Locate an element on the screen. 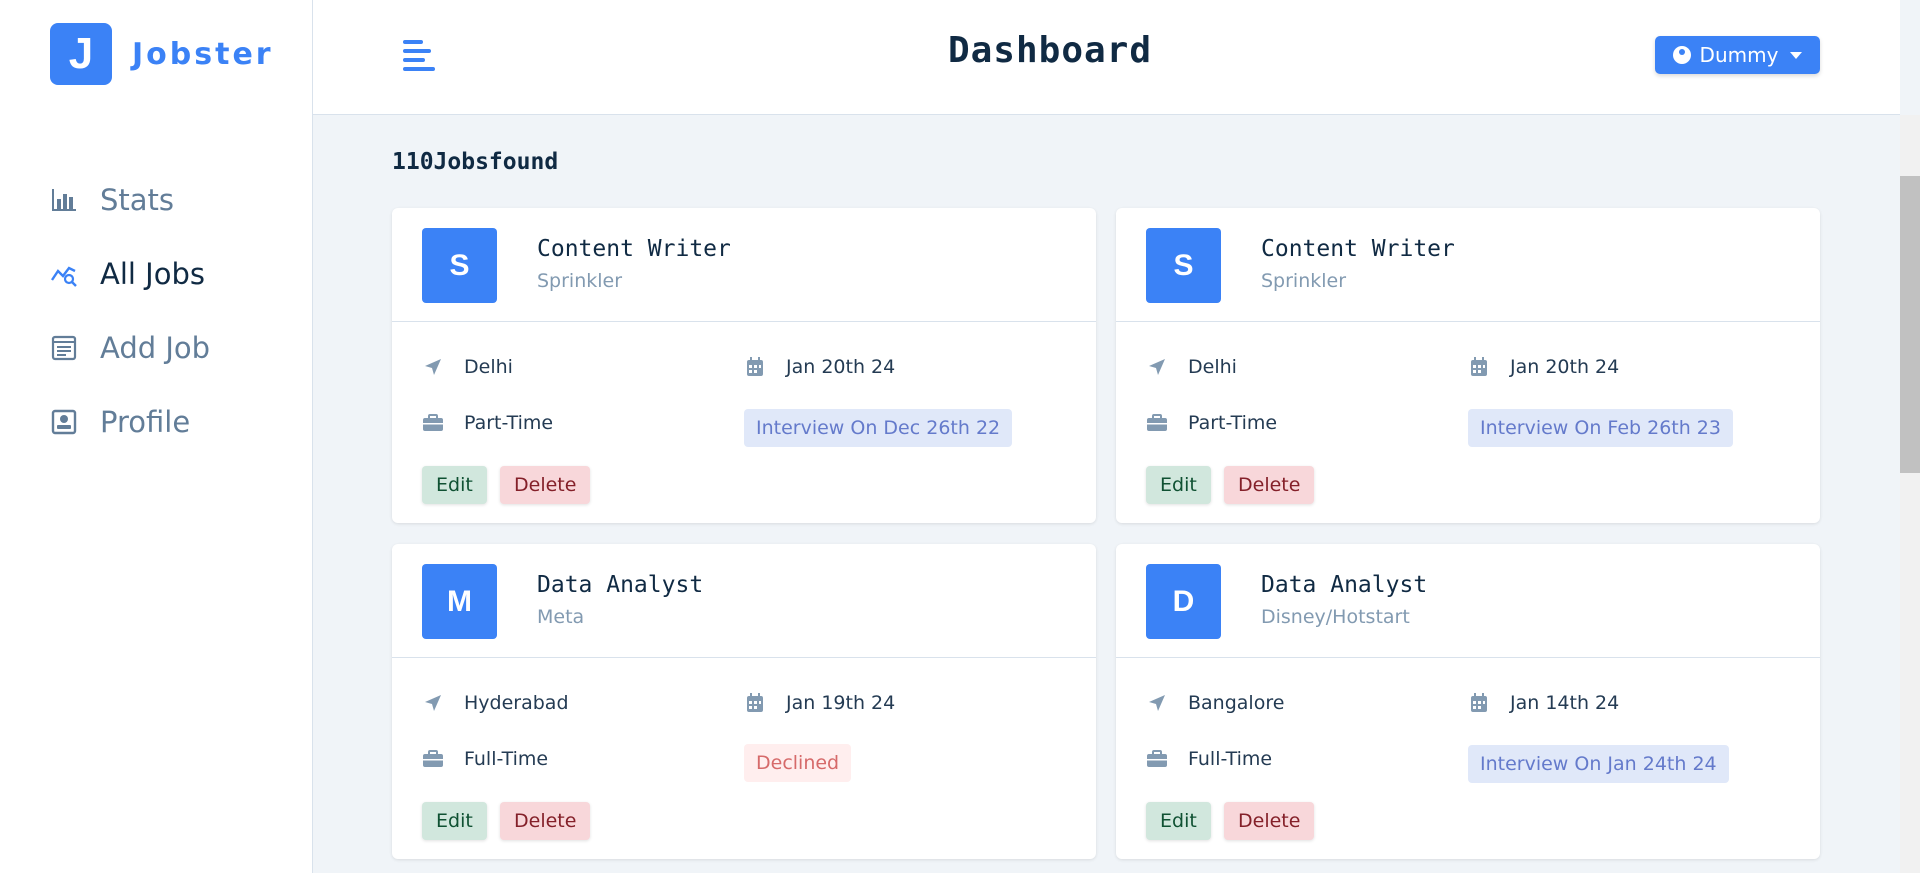 The height and width of the screenshot is (873, 1920). sidebar-item-all-jobs: All Jobs is located at coordinates (130, 274).